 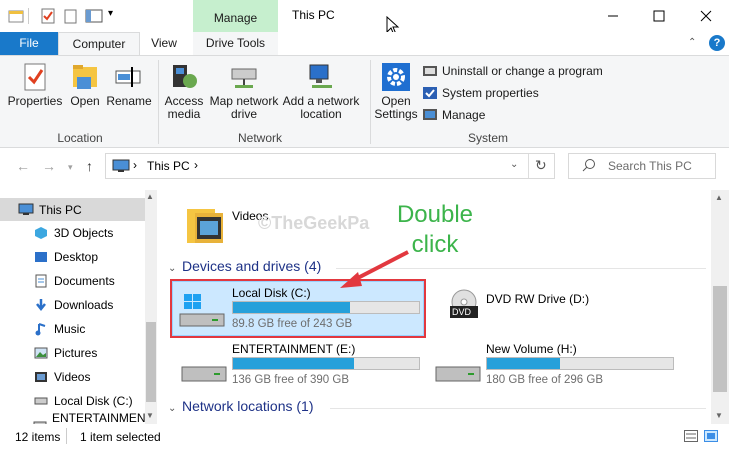 I want to click on drive-name-h: New Volume (H:), so click(x=531, y=349).